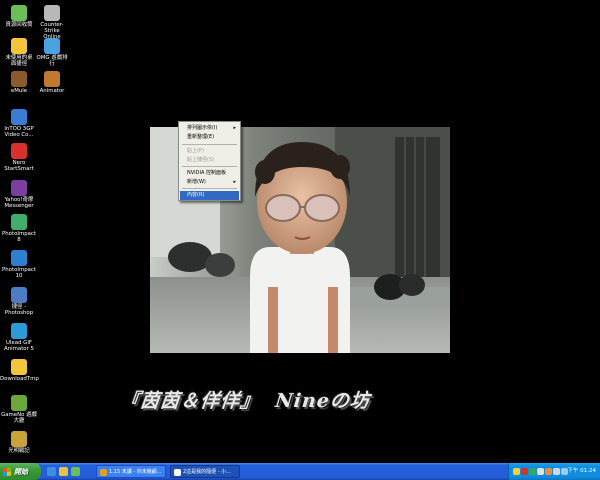 This screenshot has width=600, height=480. Describe the element at coordinates (19, 451) in the screenshot. I see `desktop-icon-label: 光明戰記` at that location.